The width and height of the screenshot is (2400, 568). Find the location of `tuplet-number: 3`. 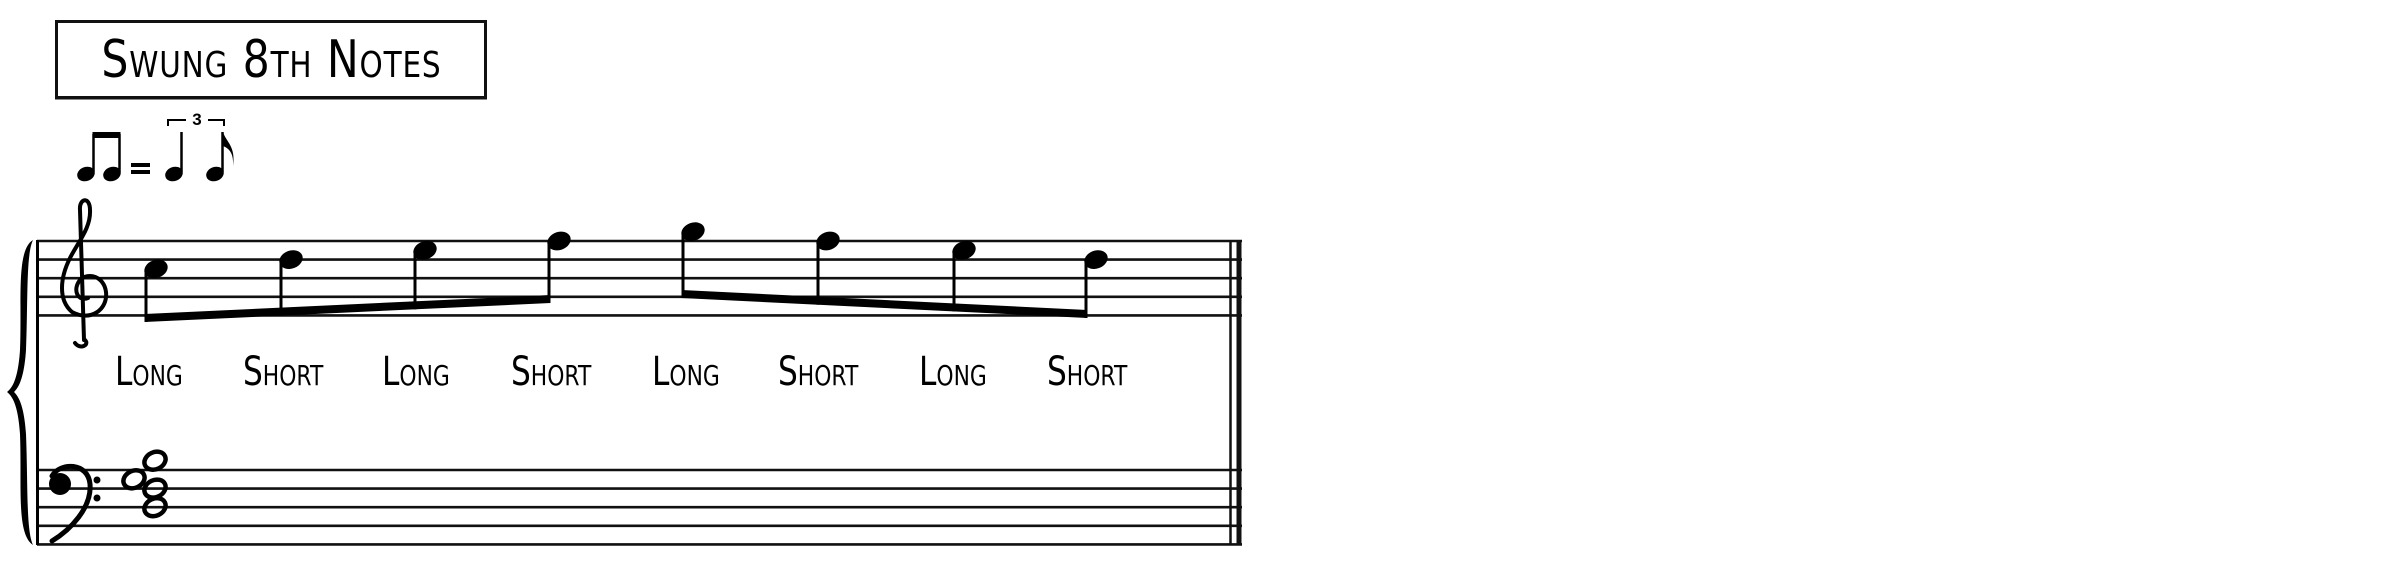

tuplet-number: 3 is located at coordinates (196, 119).